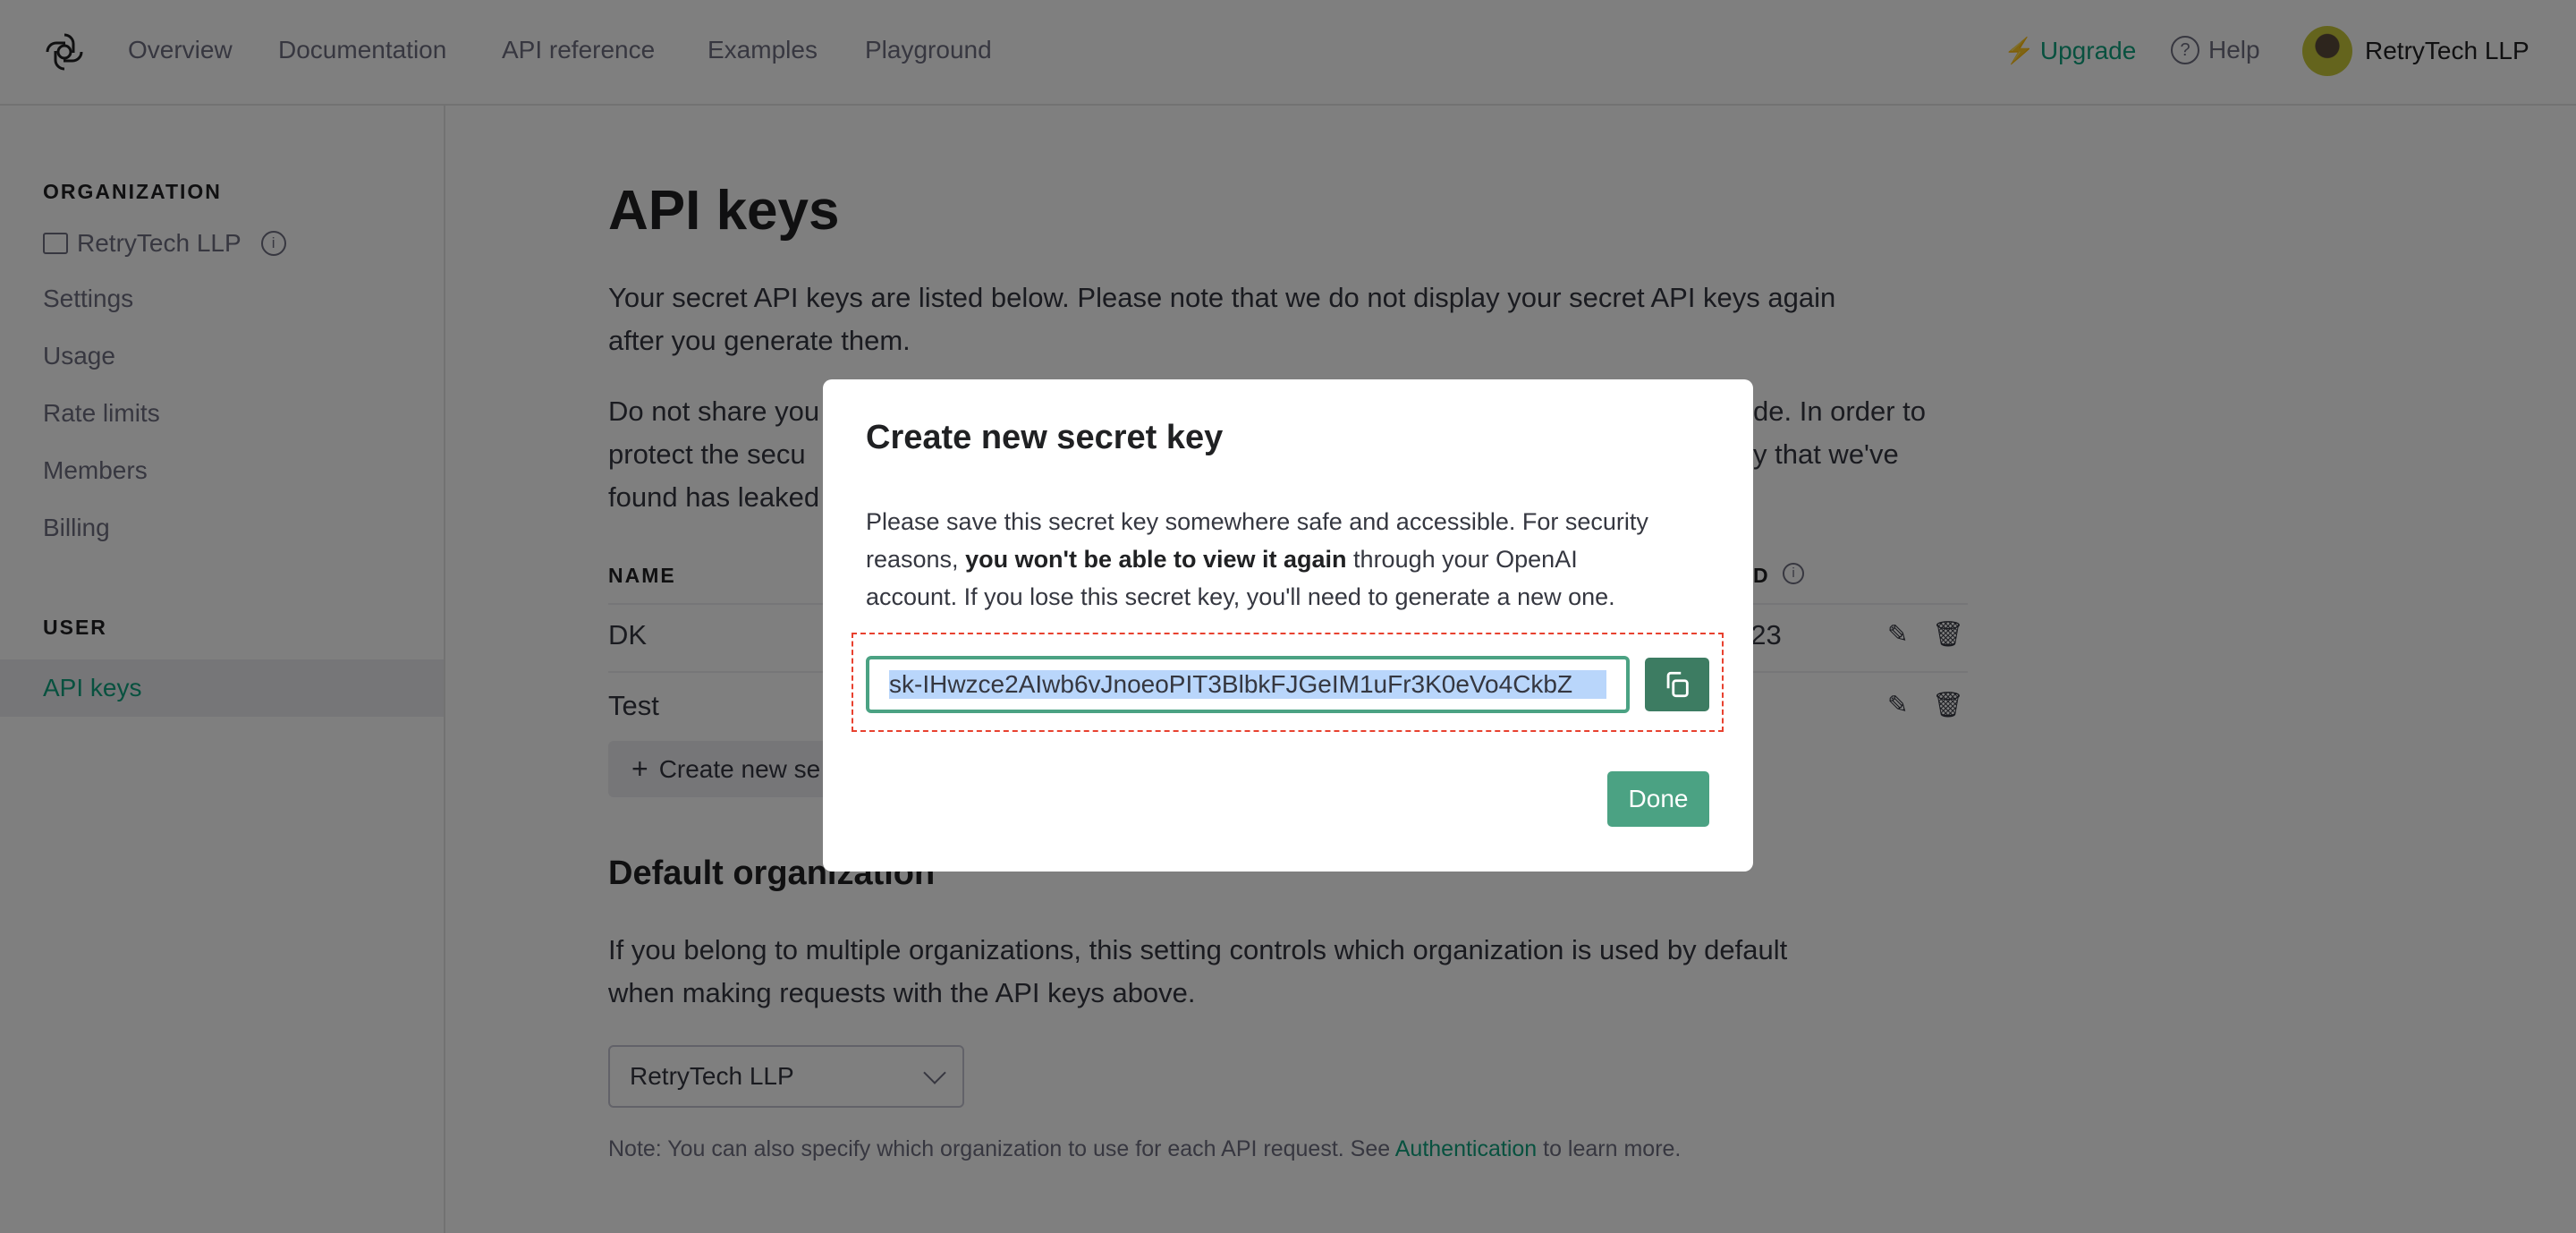 This screenshot has height=1233, width=2576. Describe the element at coordinates (1156, 559) in the screenshot. I see `modal-text-bold: you won't be able to view it again` at that location.